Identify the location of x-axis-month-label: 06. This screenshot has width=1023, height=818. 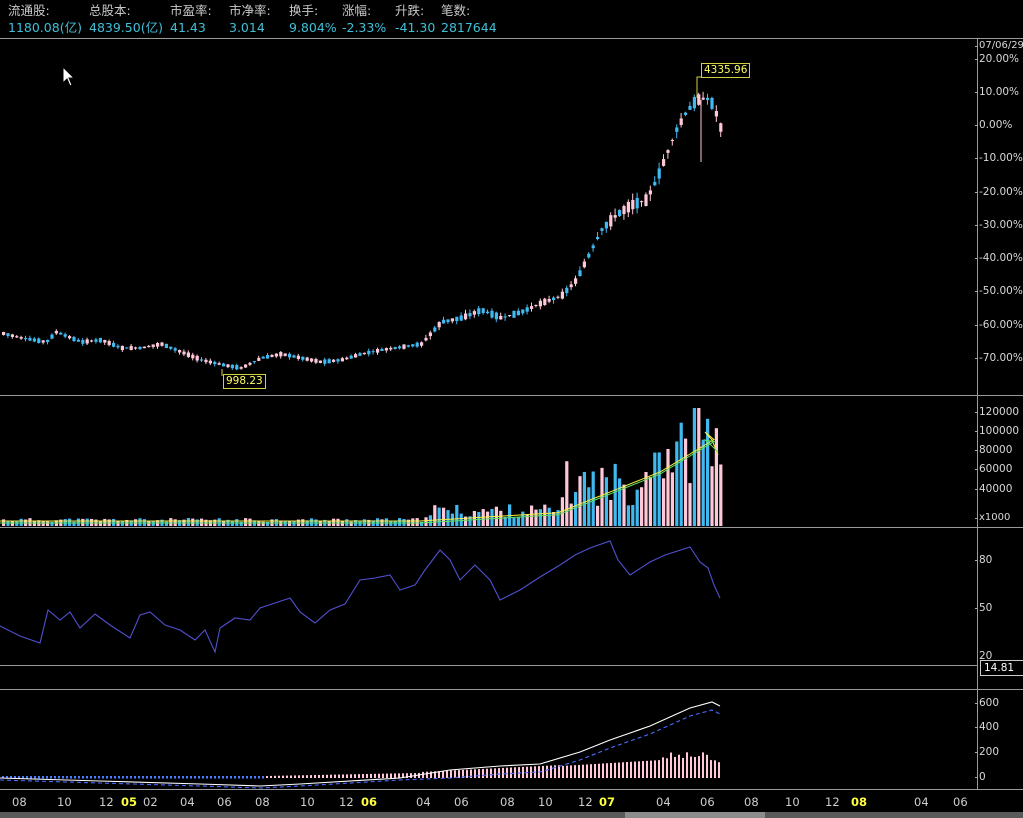
(224, 802).